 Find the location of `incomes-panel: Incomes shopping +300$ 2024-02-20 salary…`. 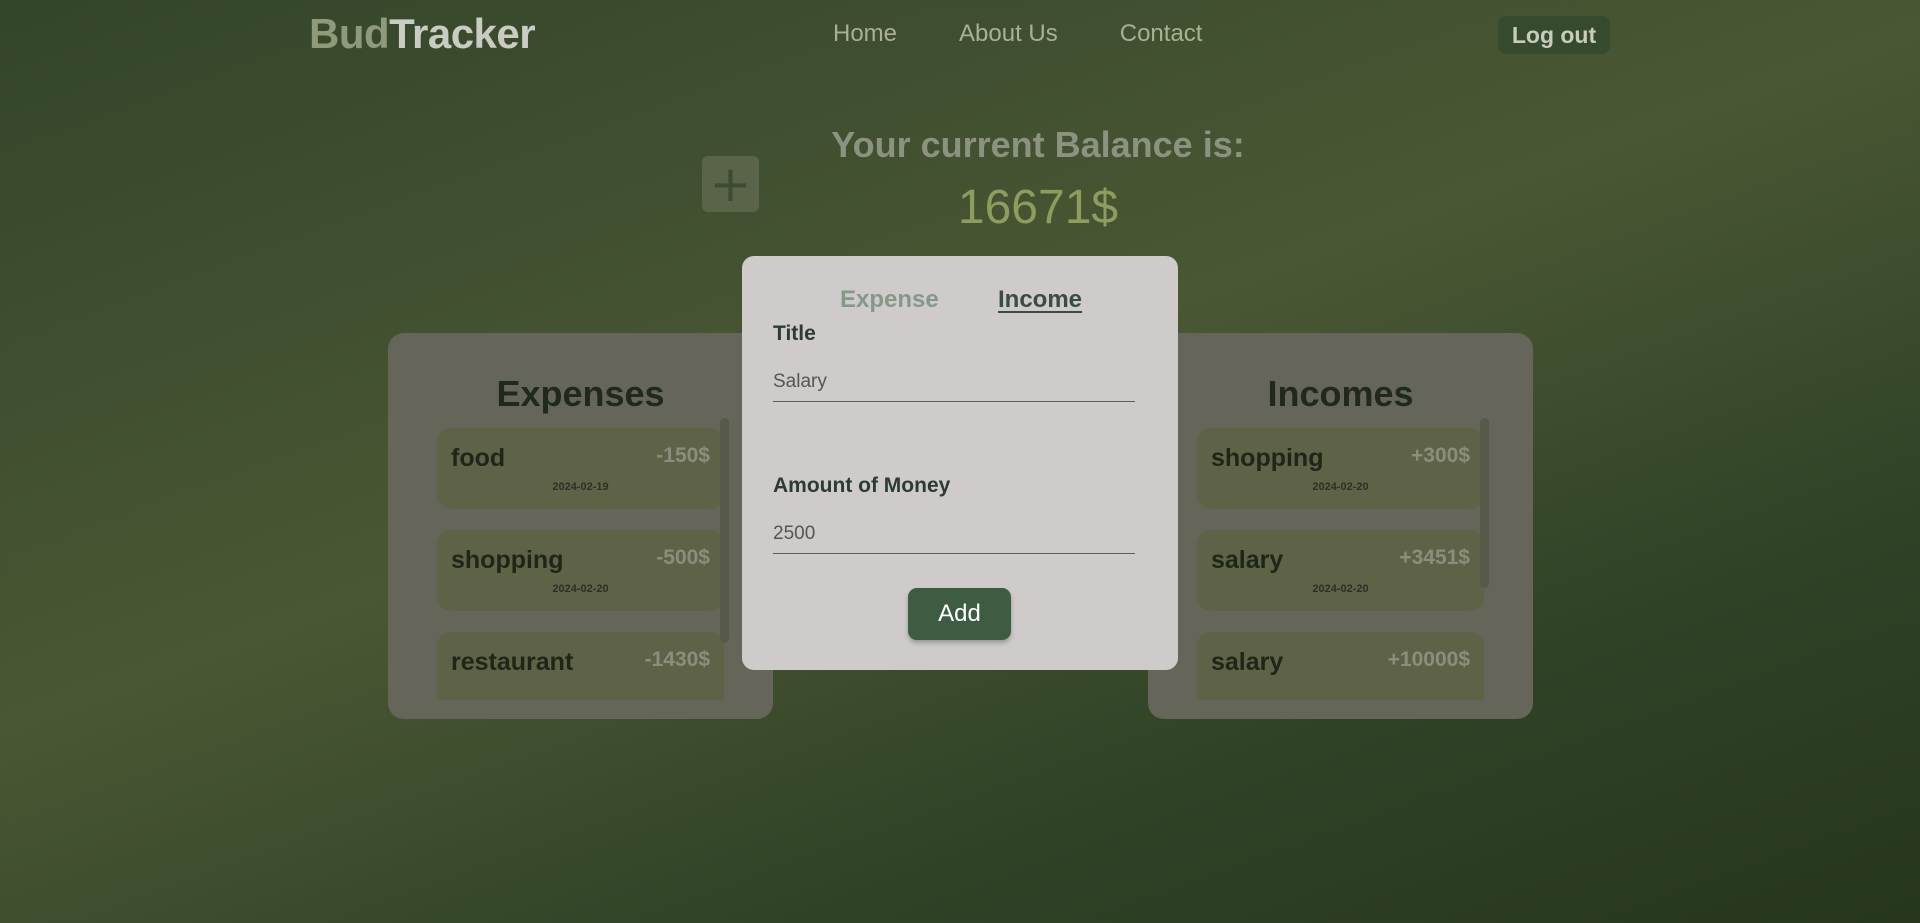

incomes-panel: Incomes shopping +300$ 2024-02-20 salary… is located at coordinates (1340, 526).